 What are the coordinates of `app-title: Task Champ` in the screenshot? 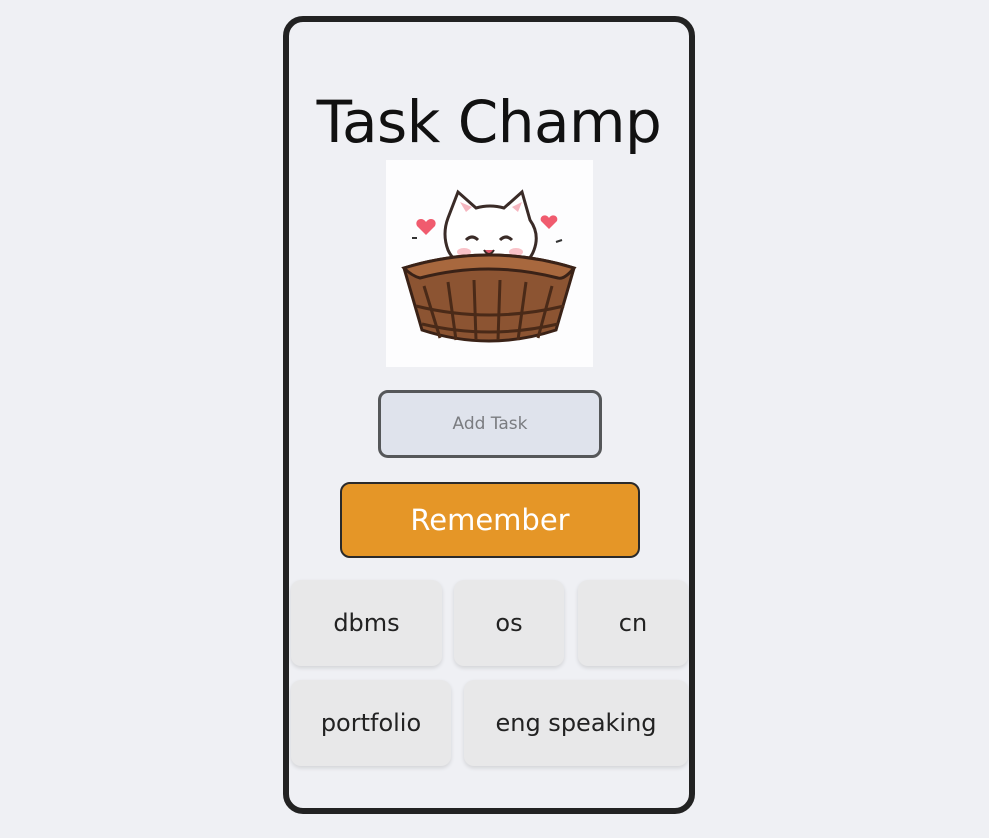 It's located at (489, 122).